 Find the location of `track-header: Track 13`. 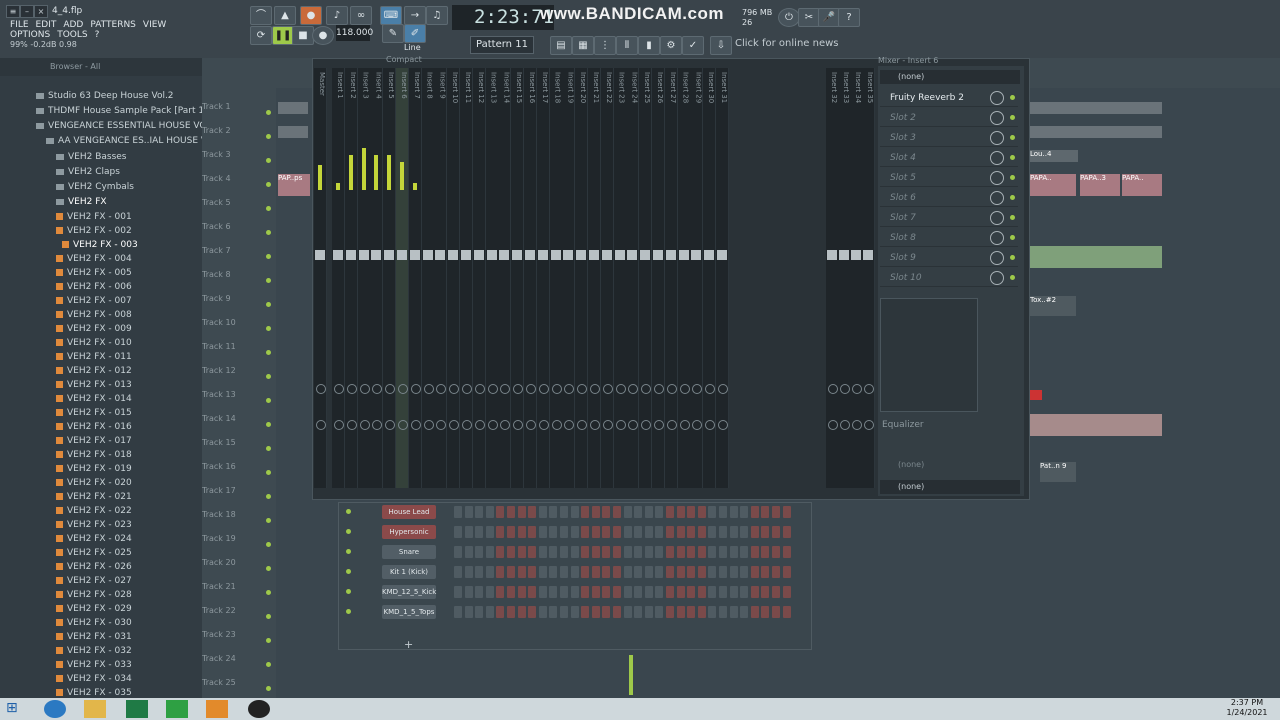

track-header: Track 13 is located at coordinates (239, 402).